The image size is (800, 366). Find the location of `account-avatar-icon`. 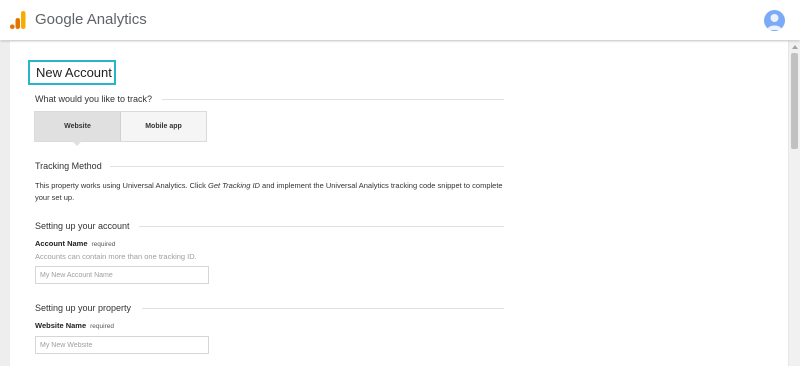

account-avatar-icon is located at coordinates (774, 20).